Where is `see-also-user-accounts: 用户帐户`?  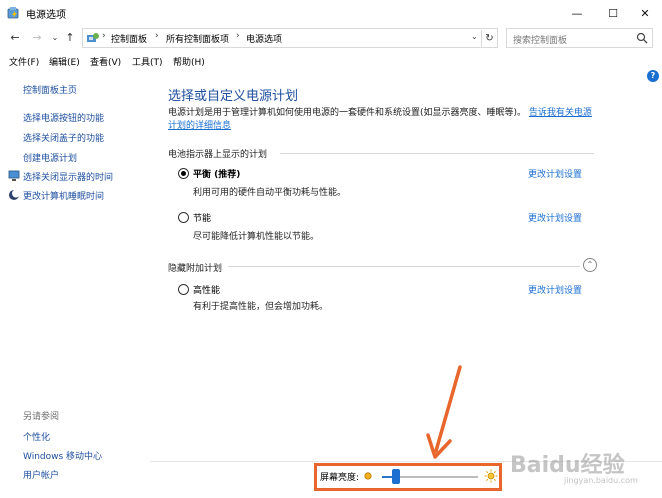 see-also-user-accounts: 用户帐户 is located at coordinates (41, 474).